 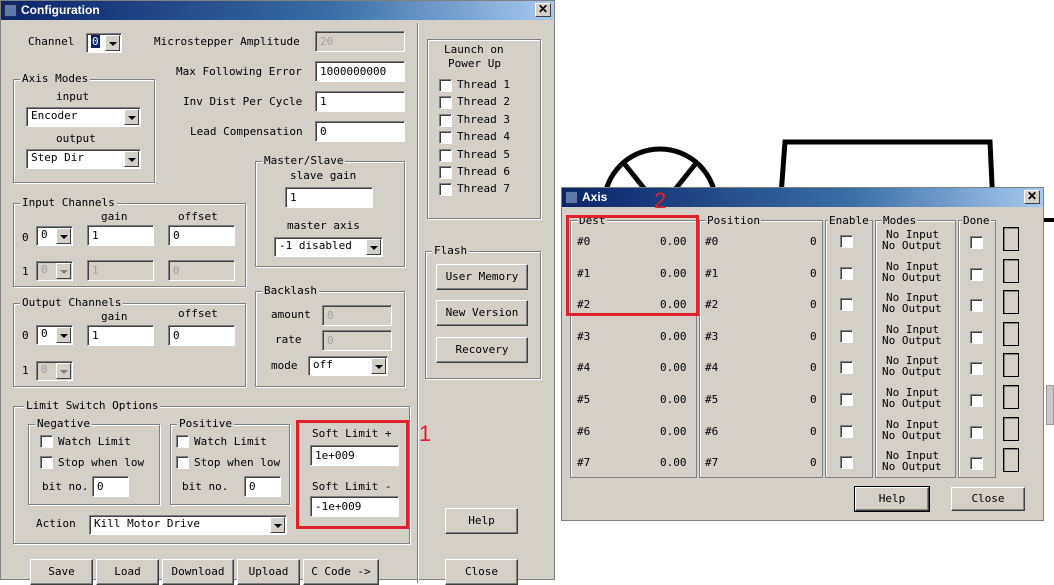 What do you see at coordinates (673, 399) in the screenshot?
I see `dest-value: 0.00` at bounding box center [673, 399].